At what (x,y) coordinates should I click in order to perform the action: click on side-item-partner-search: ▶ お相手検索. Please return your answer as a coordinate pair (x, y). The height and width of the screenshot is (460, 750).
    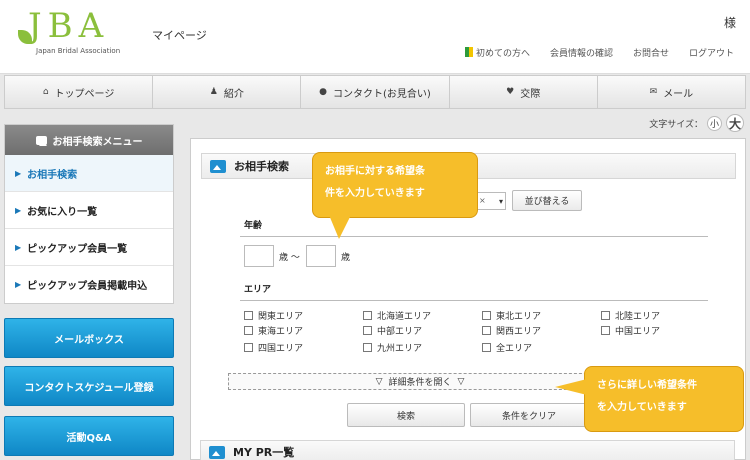
    Looking at the image, I should click on (89, 173).